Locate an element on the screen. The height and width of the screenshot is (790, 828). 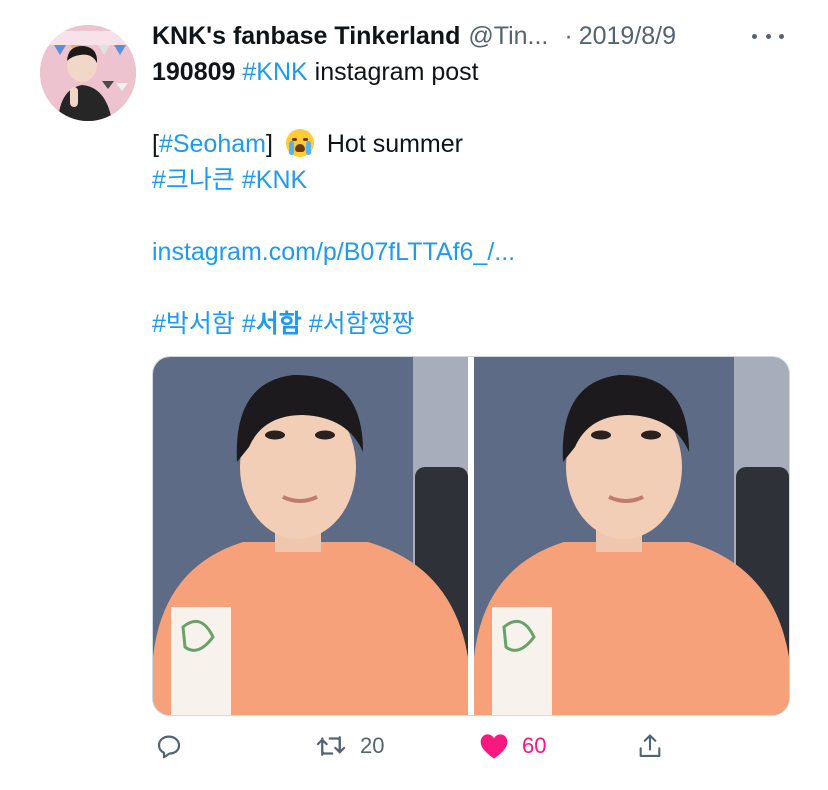
share-icon is located at coordinates (650, 745).